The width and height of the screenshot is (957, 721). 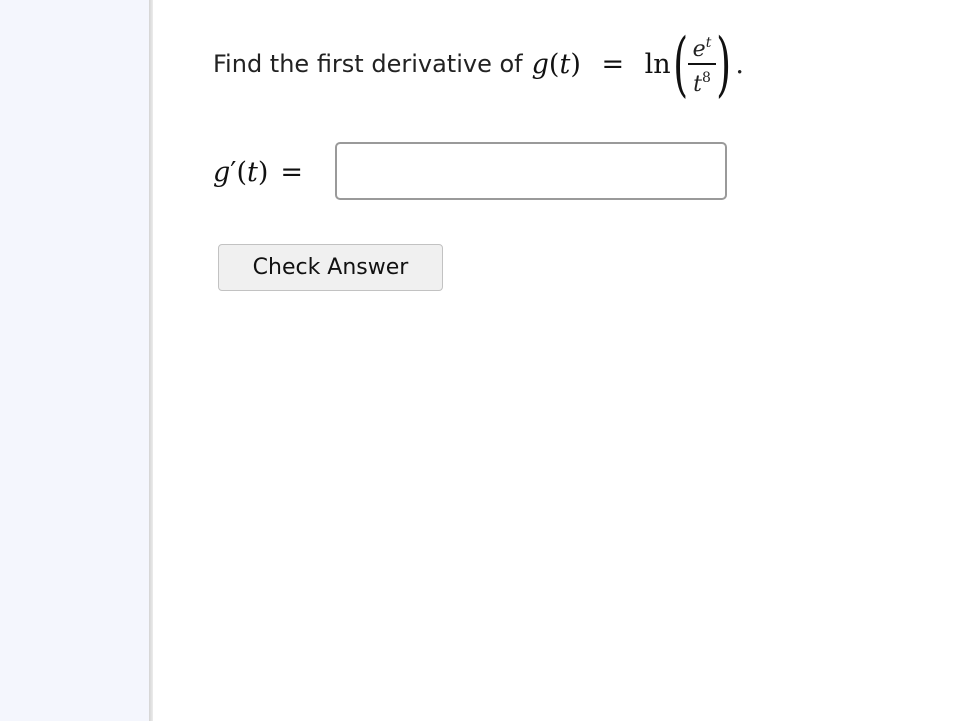 I want to click on fraction-numerator: et, so click(x=702, y=46).